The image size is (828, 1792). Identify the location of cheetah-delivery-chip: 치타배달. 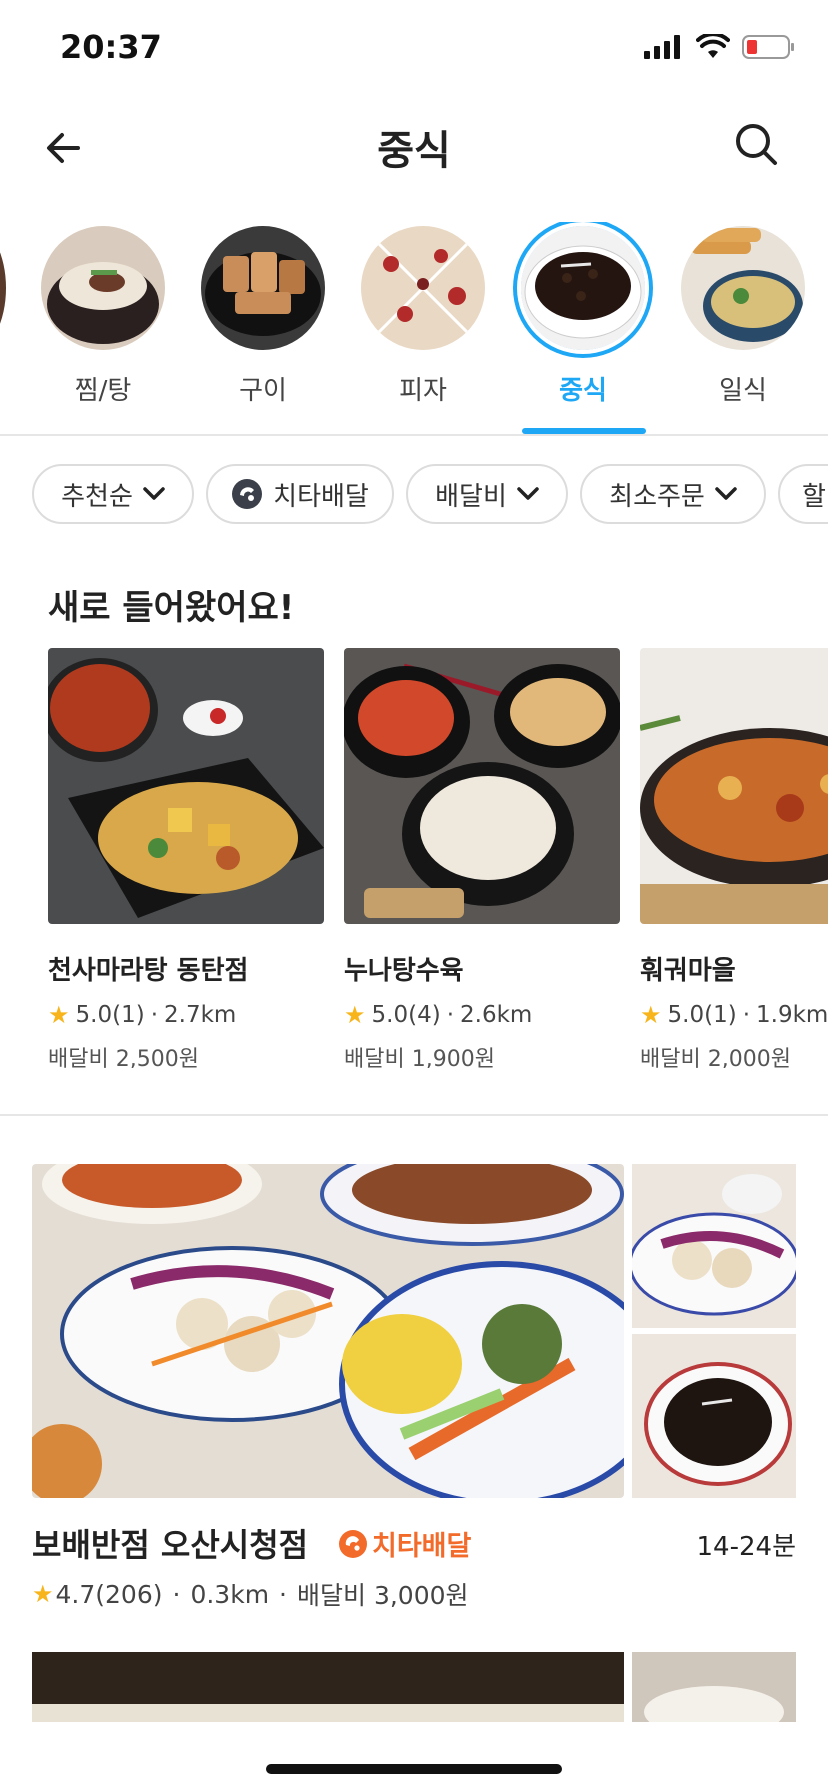
(300, 494).